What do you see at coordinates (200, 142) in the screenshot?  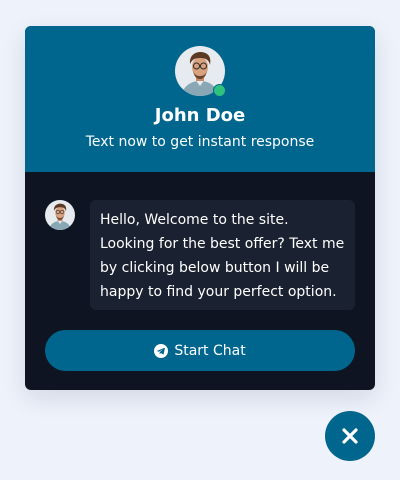 I see `agent-subtitle: Text now to get instant response` at bounding box center [200, 142].